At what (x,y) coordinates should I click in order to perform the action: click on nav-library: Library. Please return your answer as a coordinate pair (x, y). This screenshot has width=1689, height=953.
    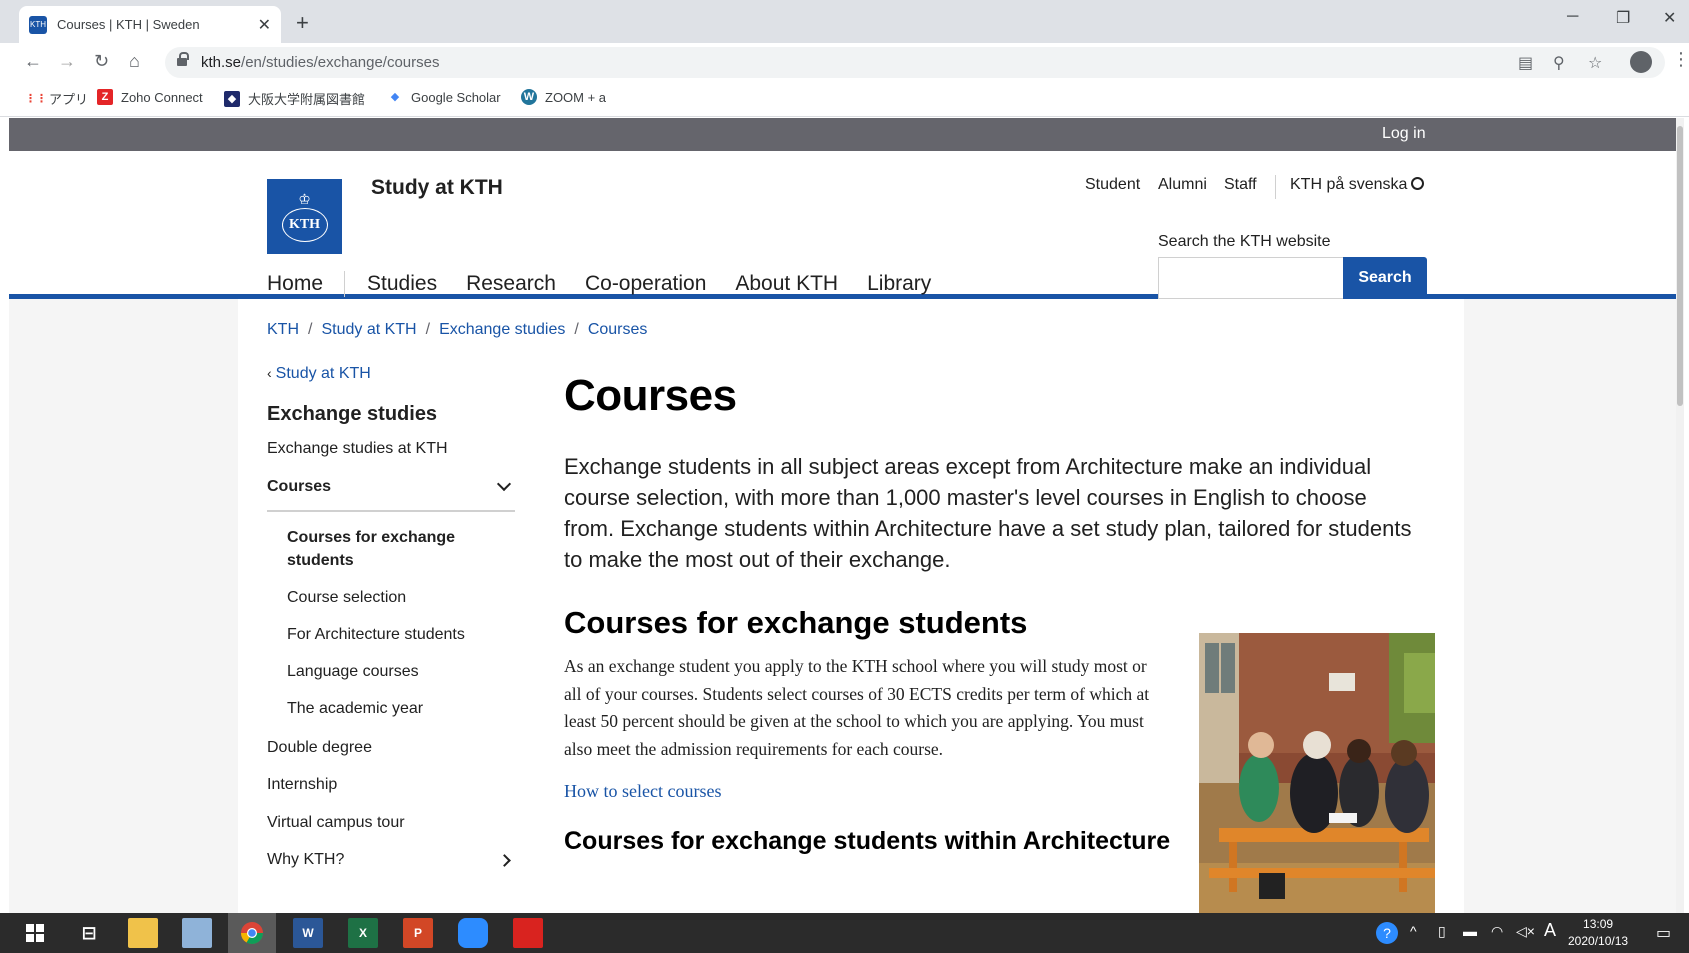
    Looking at the image, I should click on (899, 284).